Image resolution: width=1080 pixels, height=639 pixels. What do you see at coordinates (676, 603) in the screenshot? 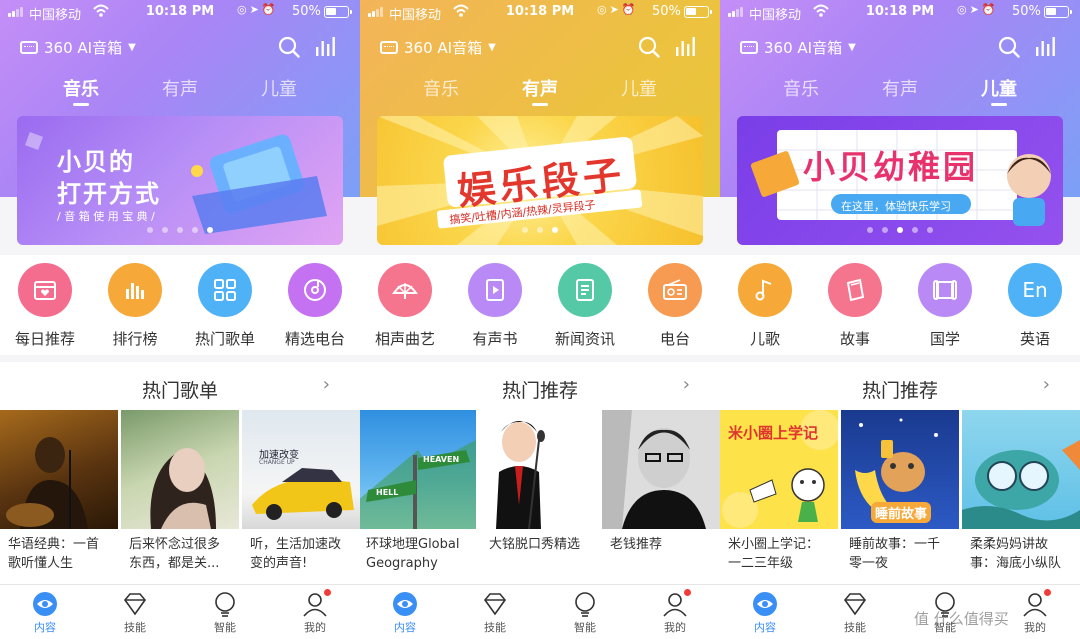
I see `profile-icon` at bounding box center [676, 603].